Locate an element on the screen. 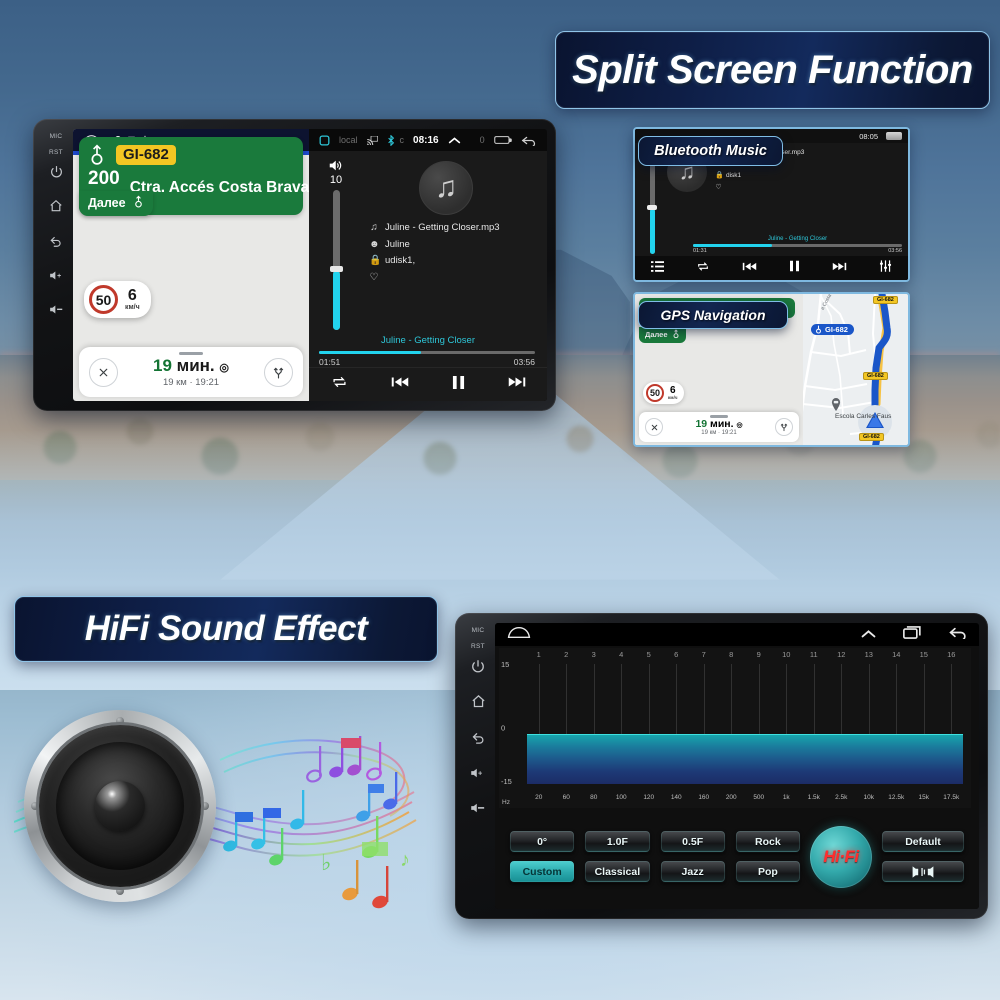 Image resolution: width=1000 pixels, height=1000 pixels. highway-badge-mid: GI-682 is located at coordinates (875, 376).